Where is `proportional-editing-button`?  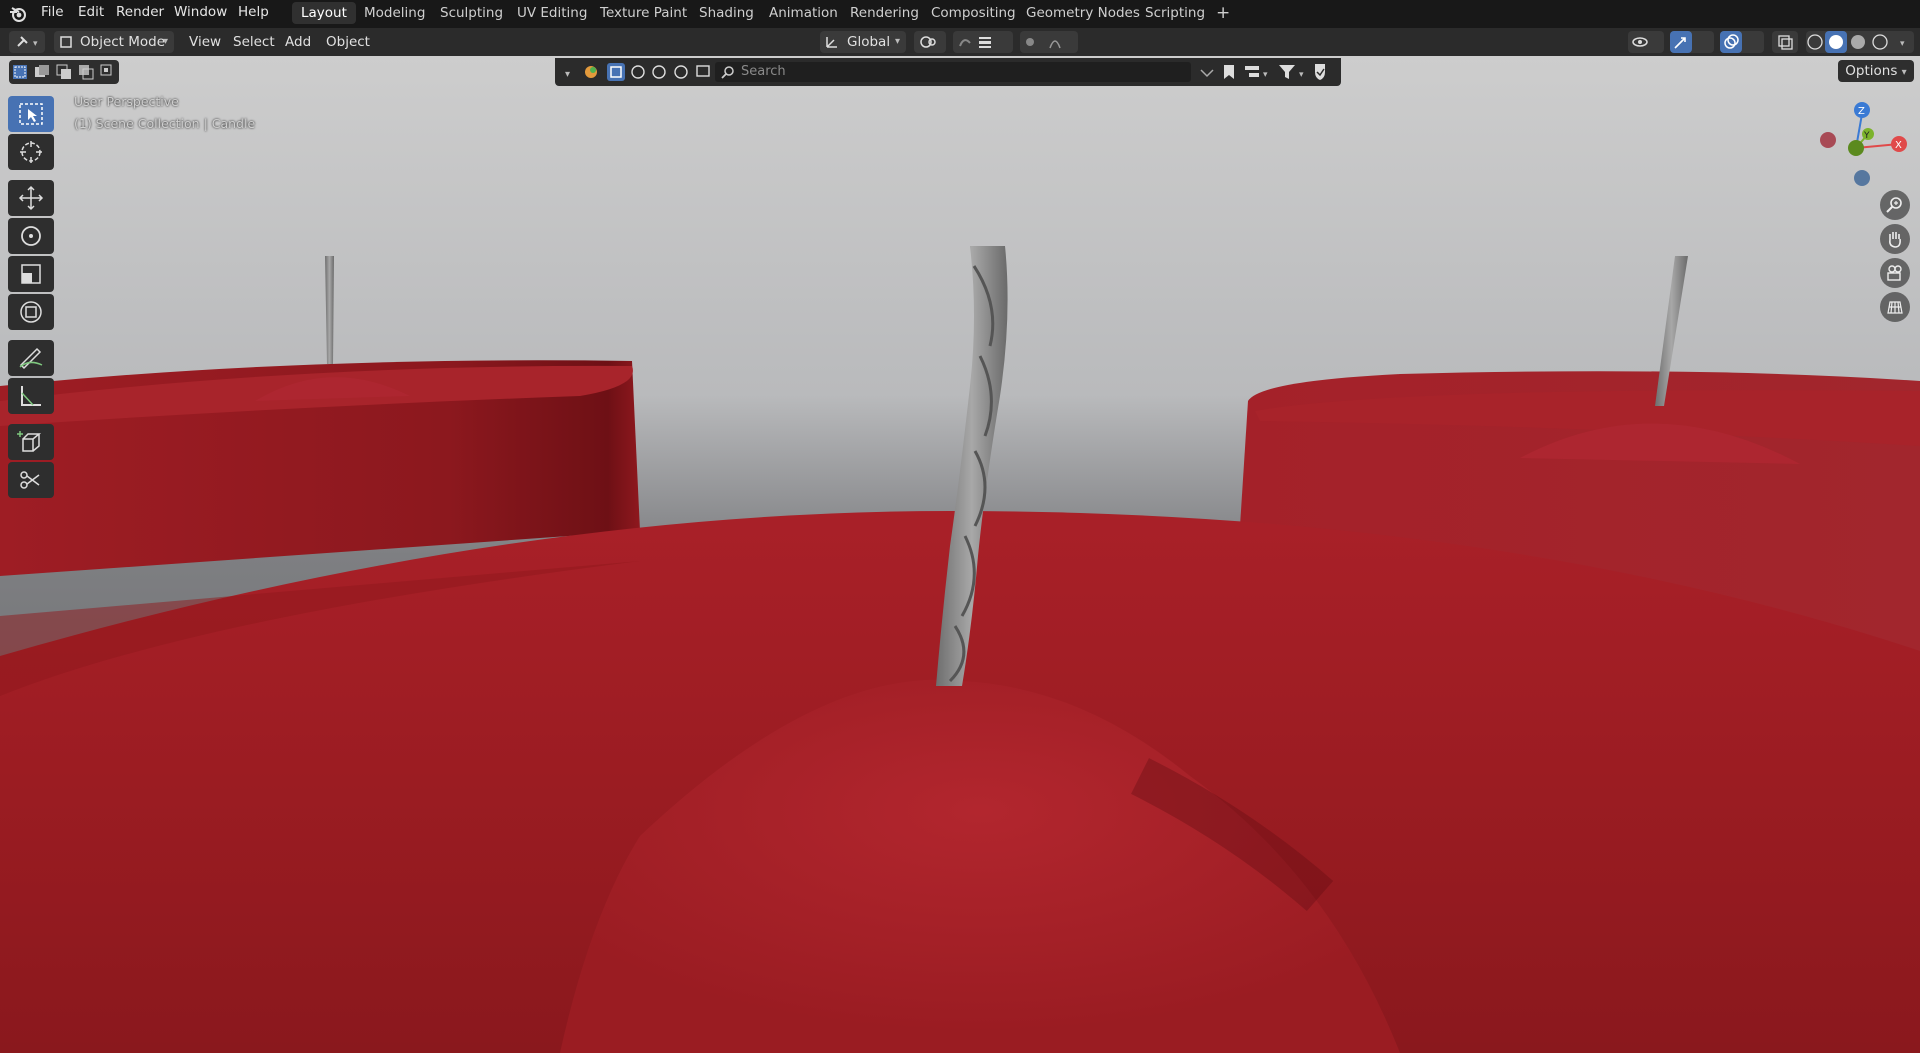 proportional-editing-button is located at coordinates (1049, 42).